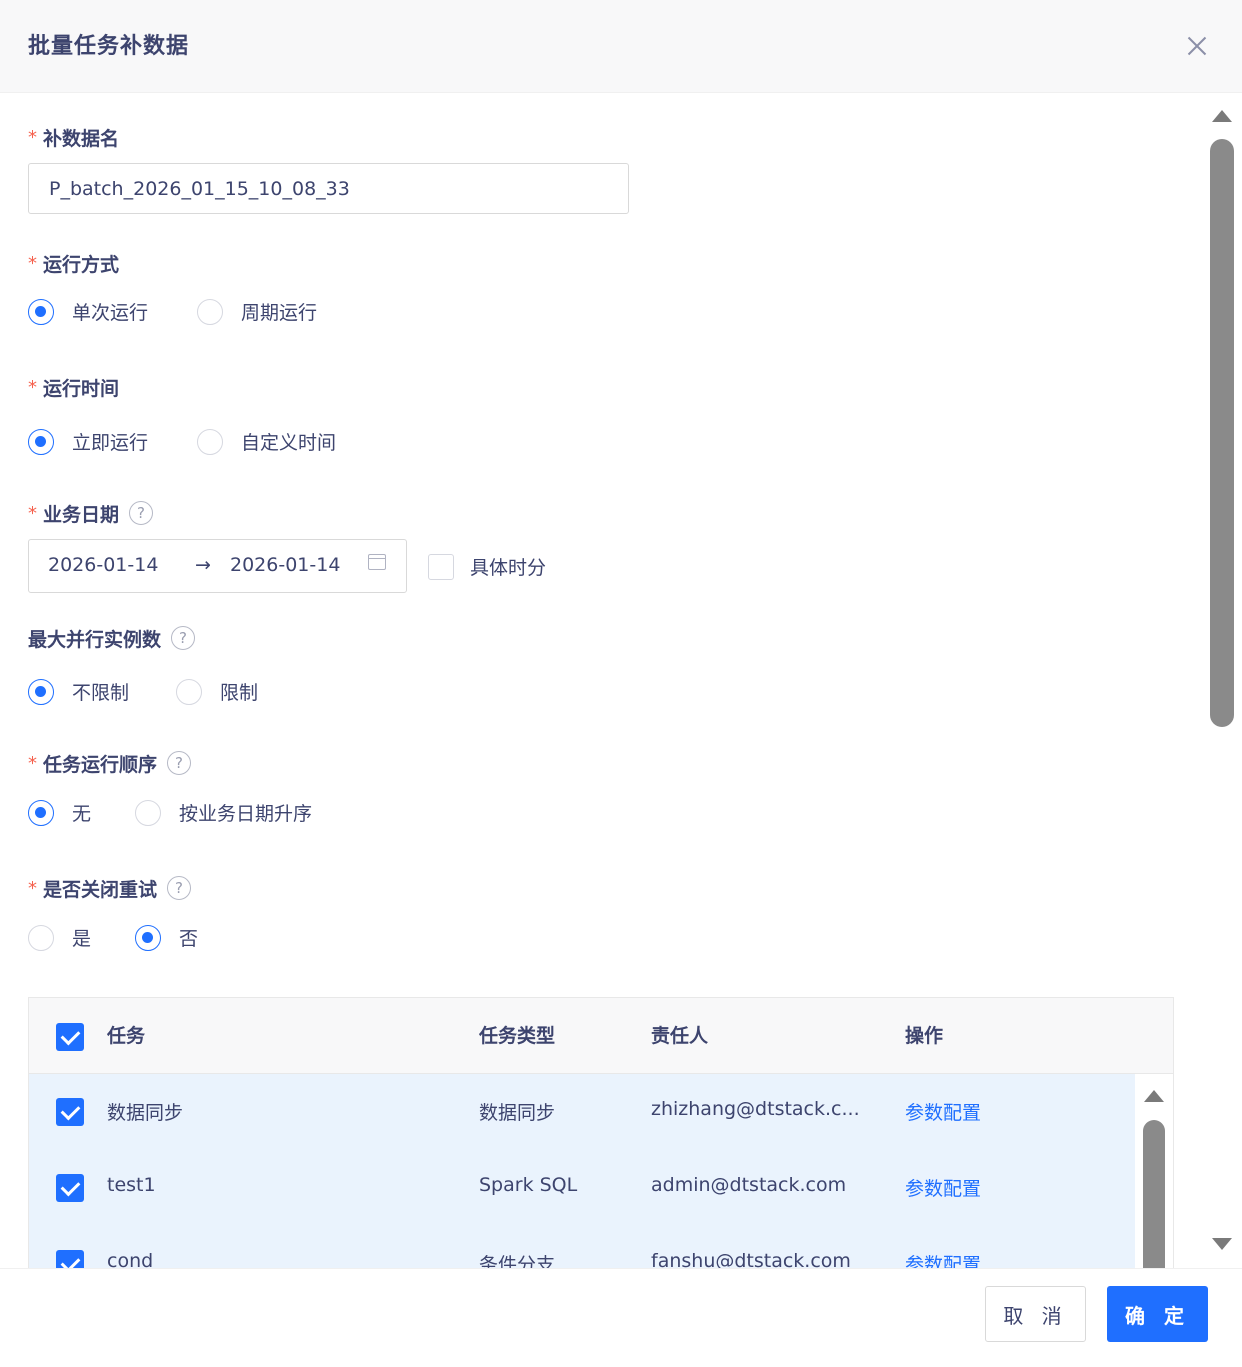 This screenshot has height=1367, width=1242. I want to click on dialog-header: 批量任务补数据, so click(621, 46).